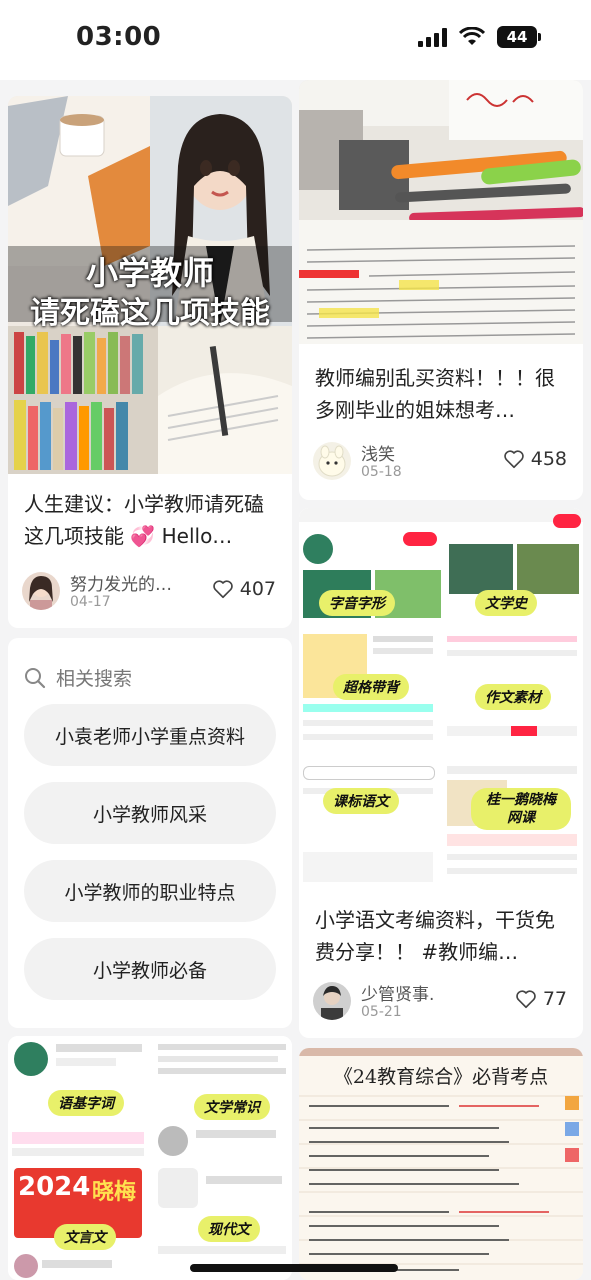 This screenshot has width=591, height=1280. What do you see at coordinates (397, 992) in the screenshot?
I see `author-name: 少管贤事.` at bounding box center [397, 992].